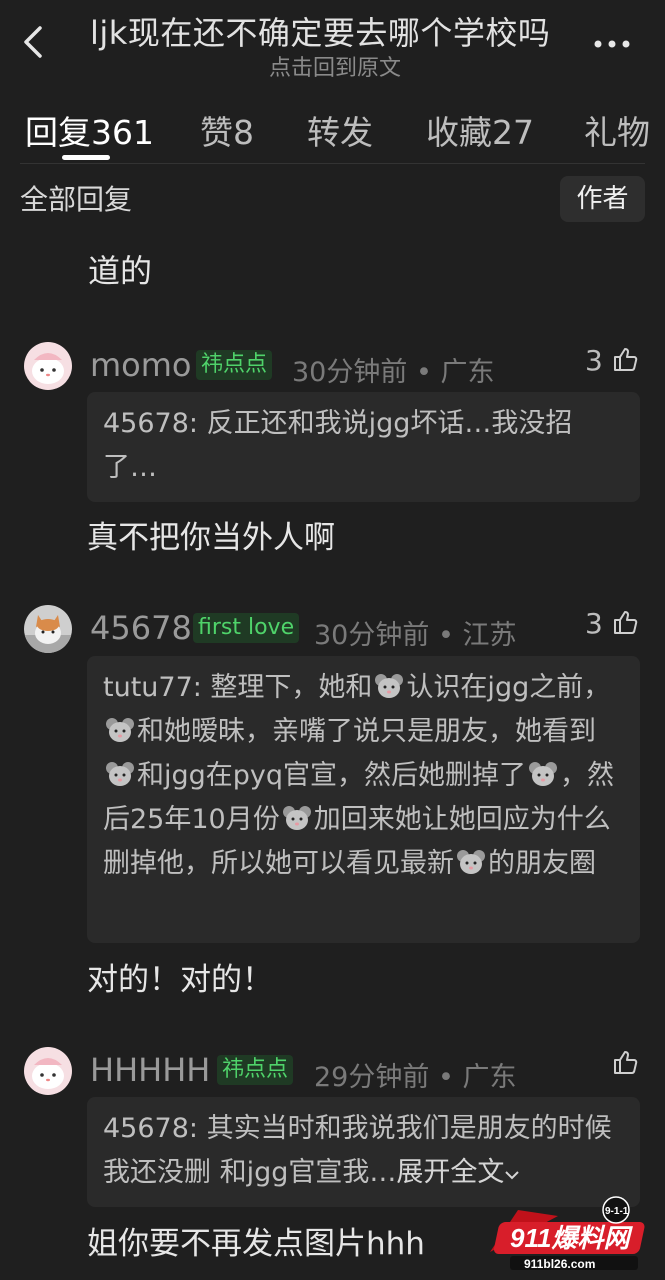 Image resolution: width=665 pixels, height=1280 pixels. I want to click on quote-text: 和她暧昧，亲嘴了说只是朋友，她看到, so click(366, 731).